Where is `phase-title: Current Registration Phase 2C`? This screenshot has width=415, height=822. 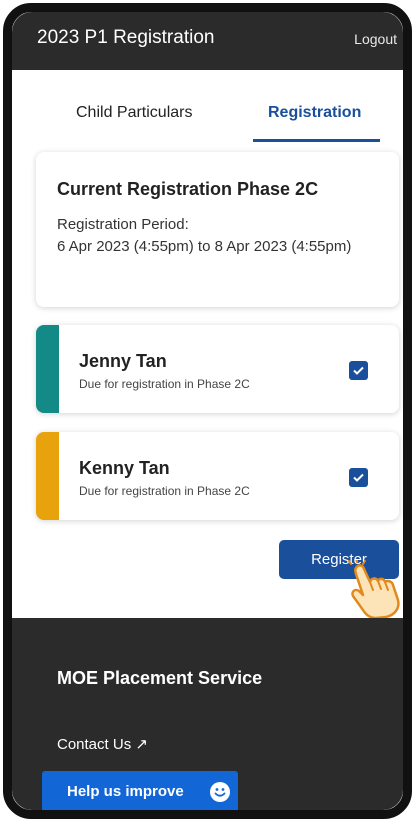
phase-title: Current Registration Phase 2C is located at coordinates (188, 189).